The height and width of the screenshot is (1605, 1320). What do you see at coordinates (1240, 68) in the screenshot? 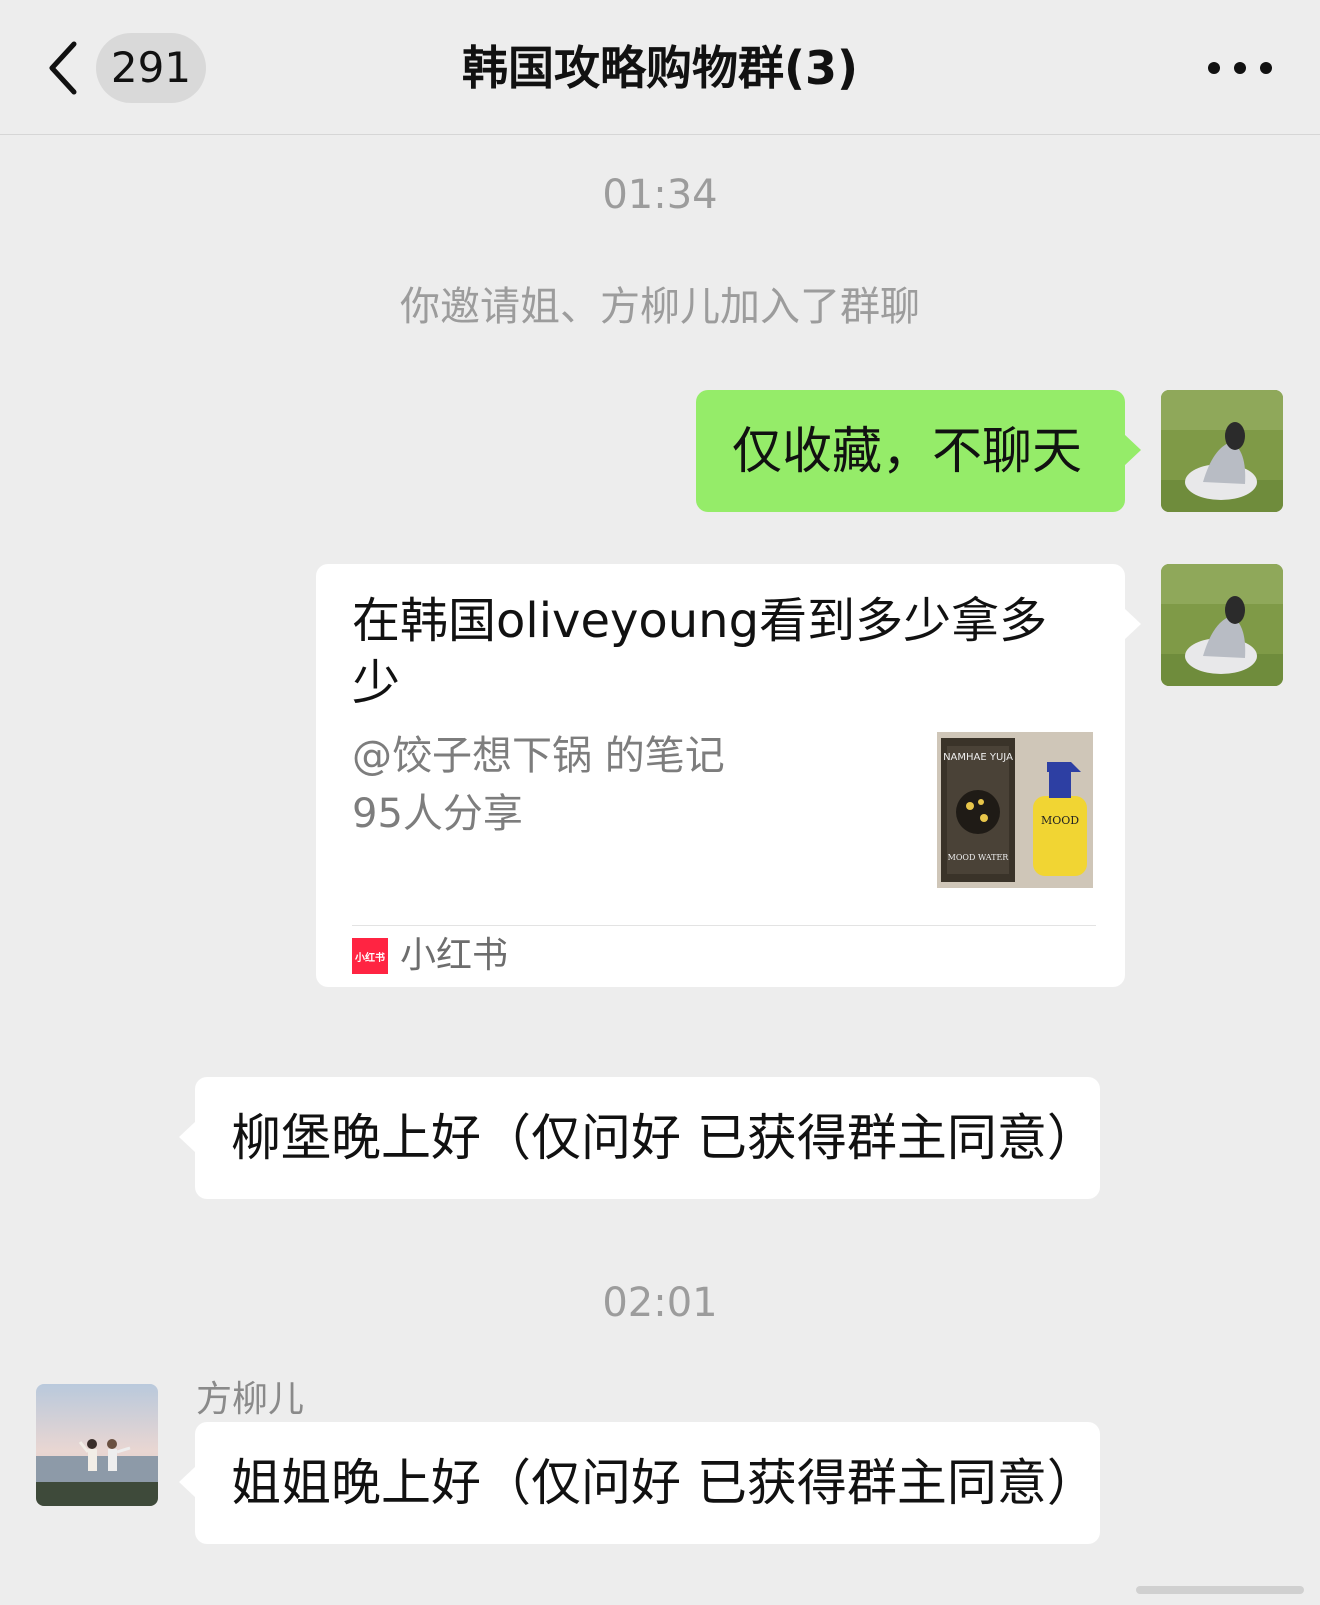
I see `more-icon` at bounding box center [1240, 68].